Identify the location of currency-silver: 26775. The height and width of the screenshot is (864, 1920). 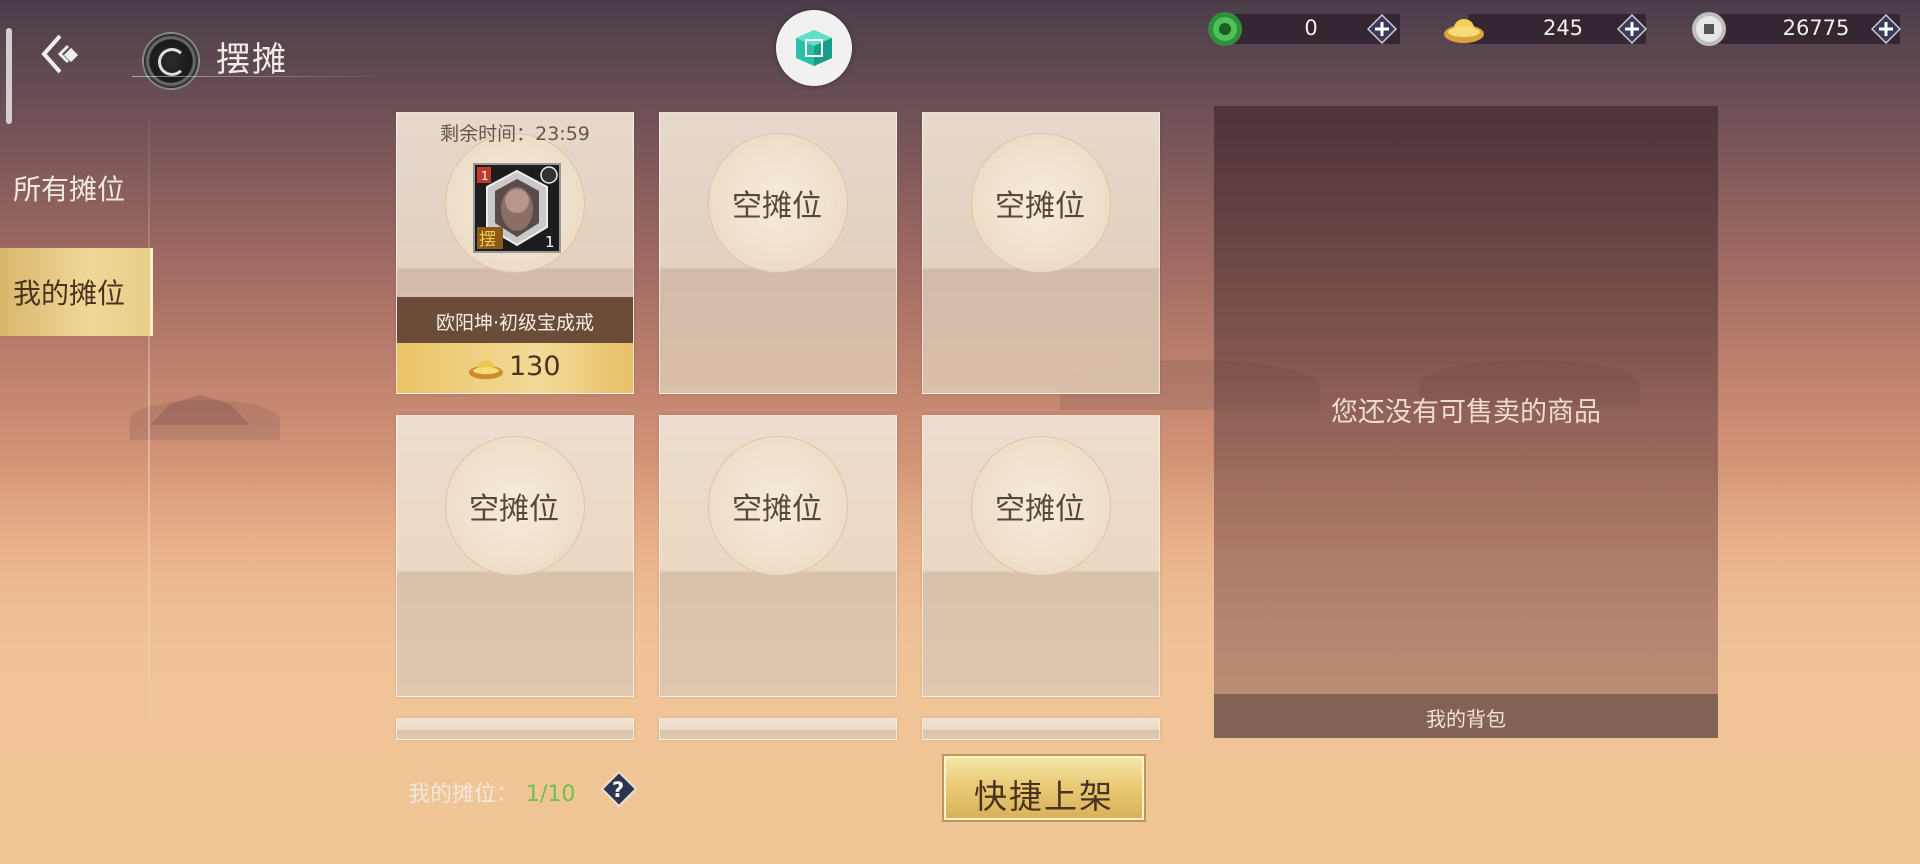
(1800, 28).